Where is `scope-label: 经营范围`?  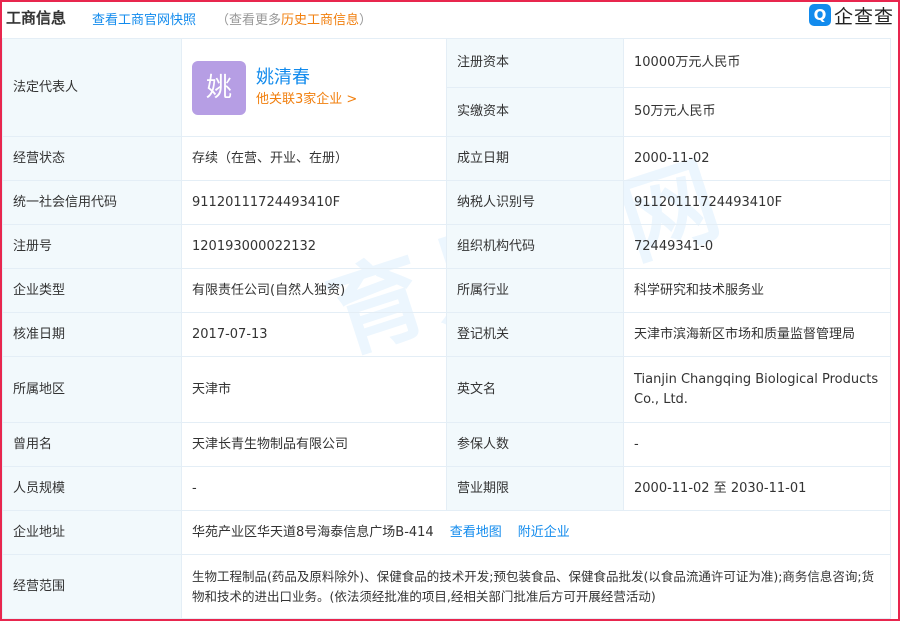
scope-label: 经营范围 is located at coordinates (92, 586).